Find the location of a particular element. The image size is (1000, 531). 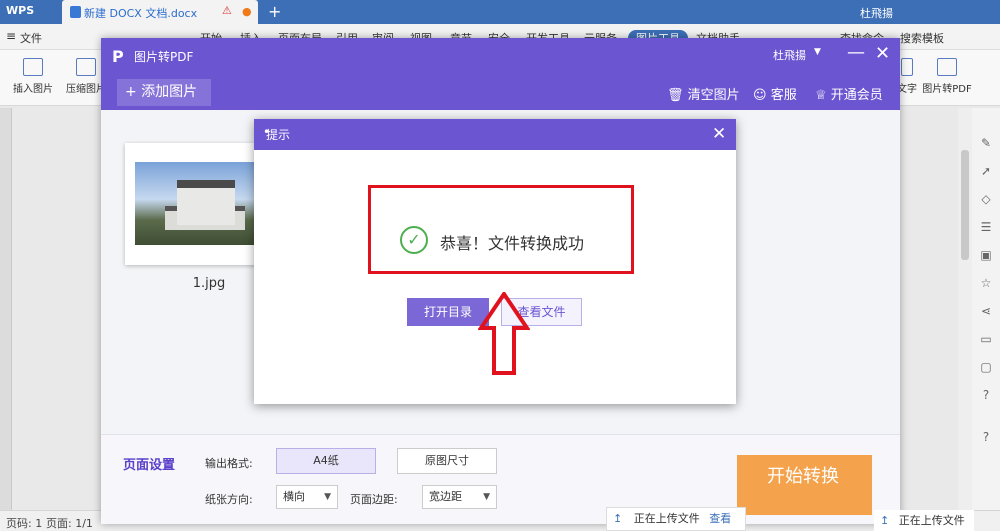

warning-icon: ⚠ is located at coordinates (227, 10).